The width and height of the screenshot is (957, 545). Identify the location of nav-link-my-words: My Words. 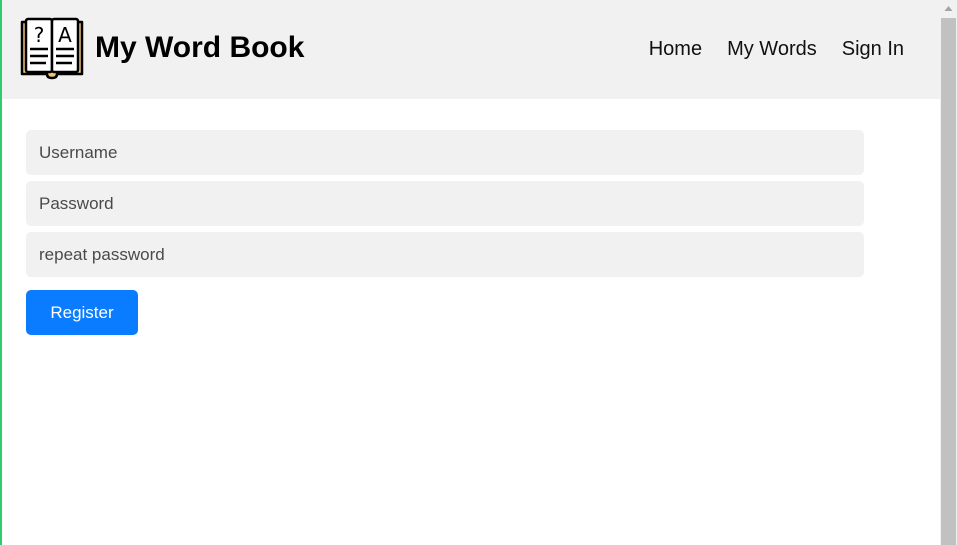
(772, 49).